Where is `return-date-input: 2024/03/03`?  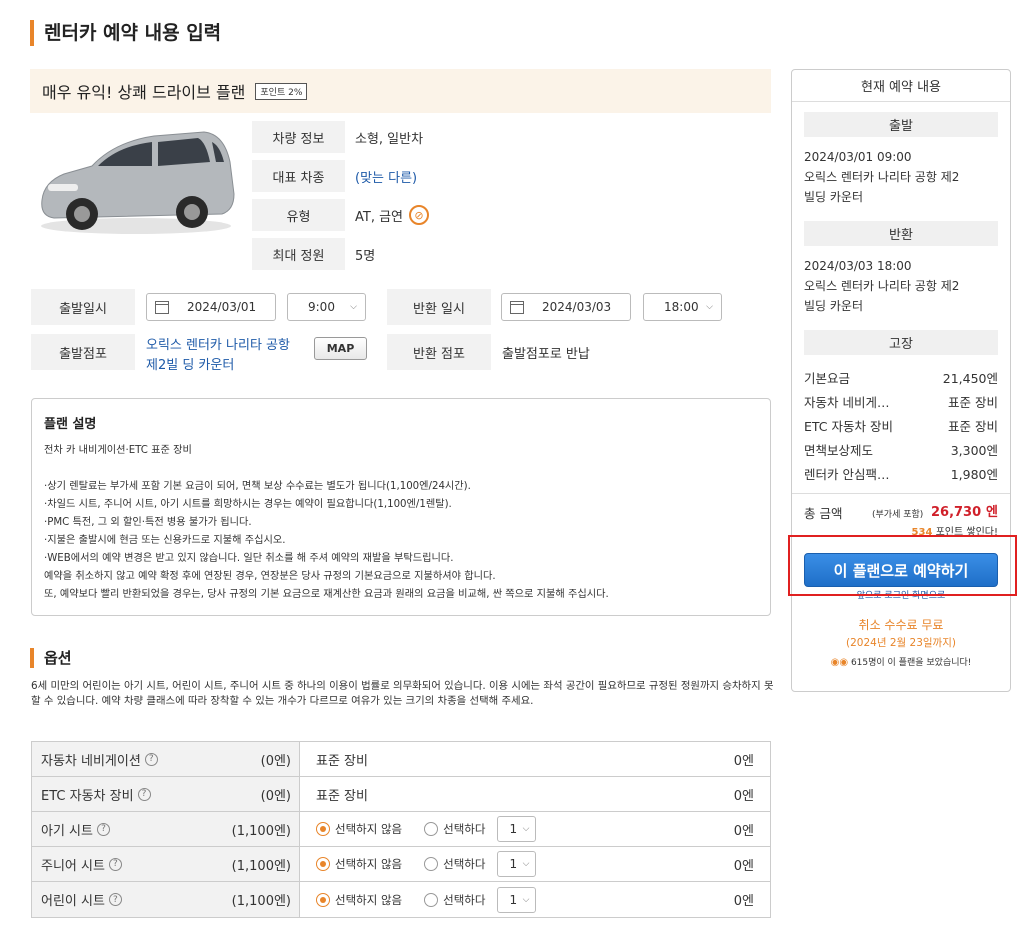
return-date-input: 2024/03/03 is located at coordinates (566, 307).